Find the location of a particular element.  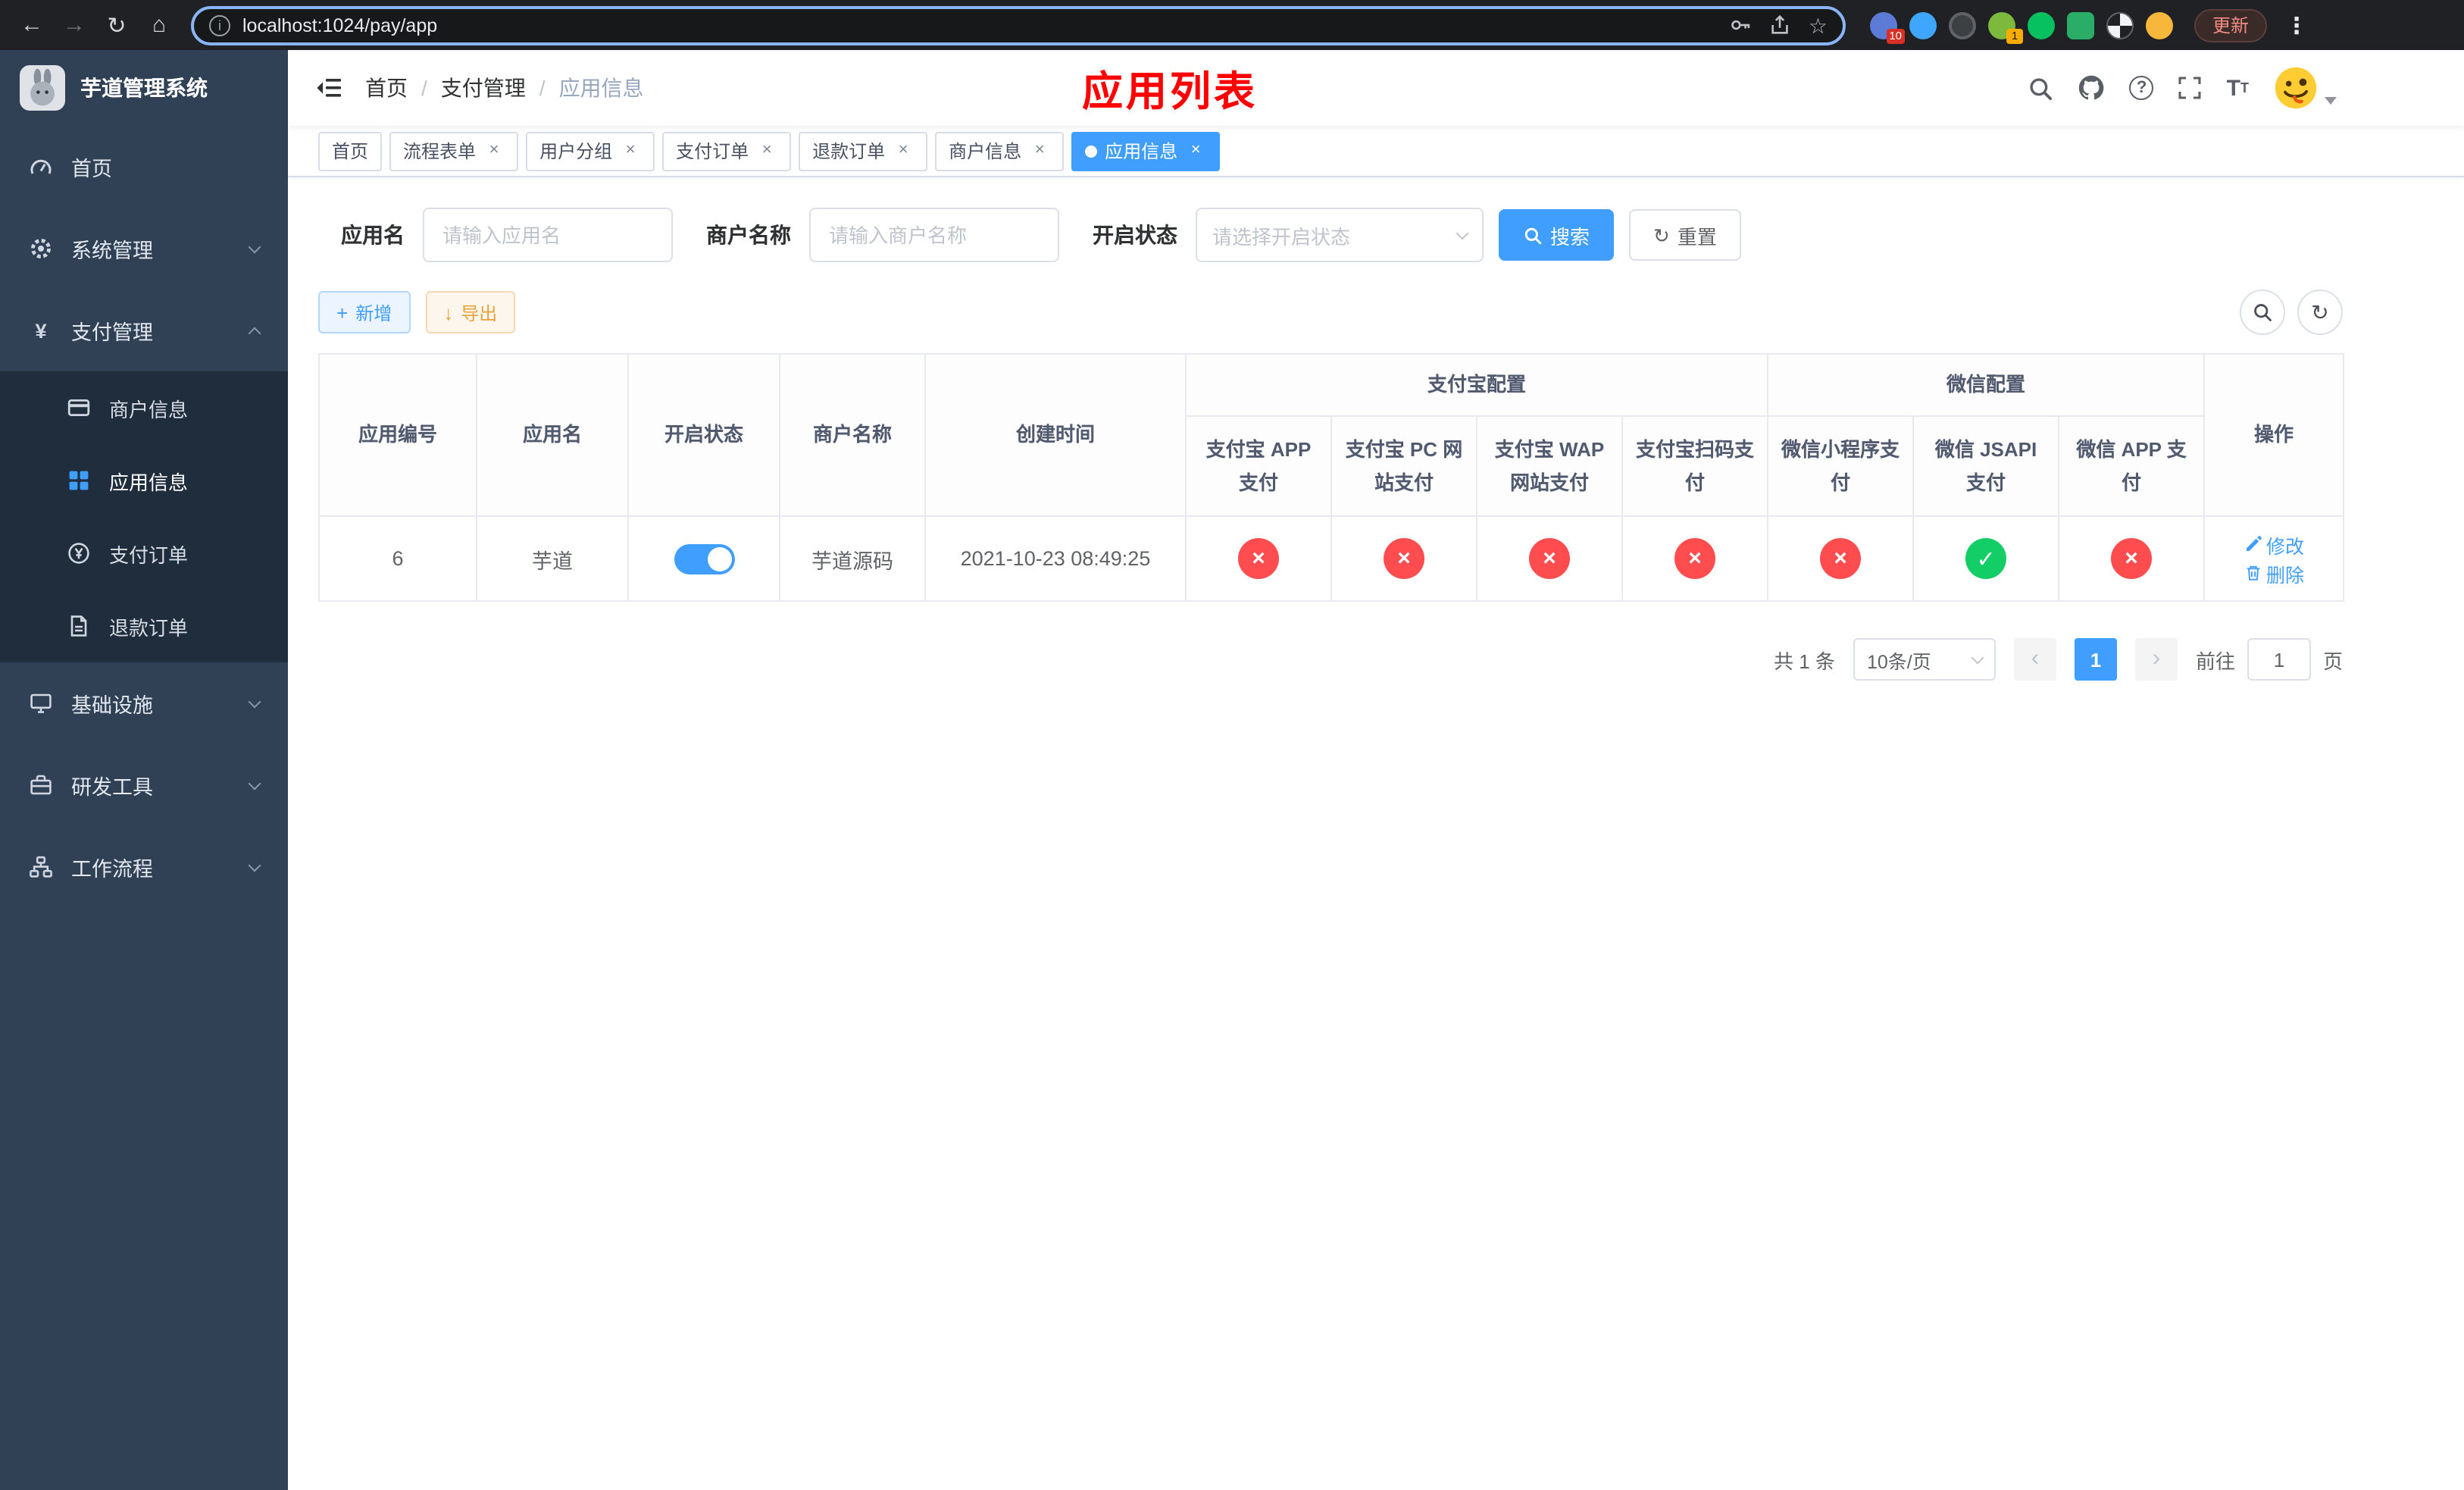

sidebar-item-merchant-info: 商户信息 is located at coordinates (144, 408).